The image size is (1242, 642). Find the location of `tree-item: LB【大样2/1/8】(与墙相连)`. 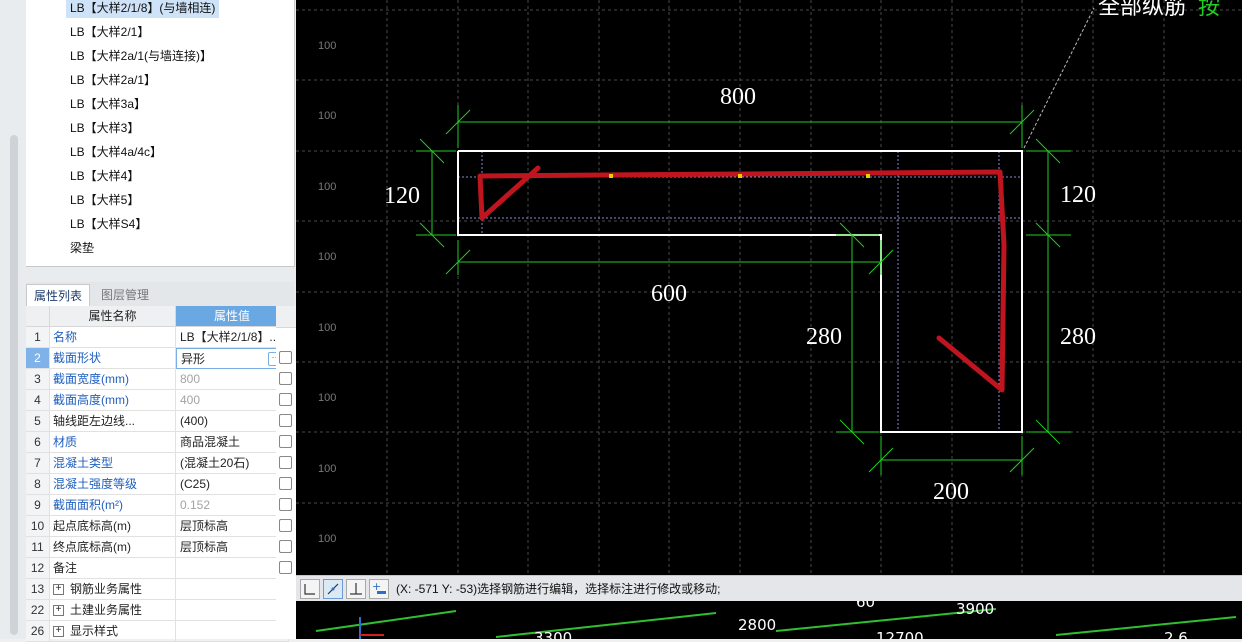

tree-item: LB【大样2/1/8】(与墙相连) is located at coordinates (143, 9).